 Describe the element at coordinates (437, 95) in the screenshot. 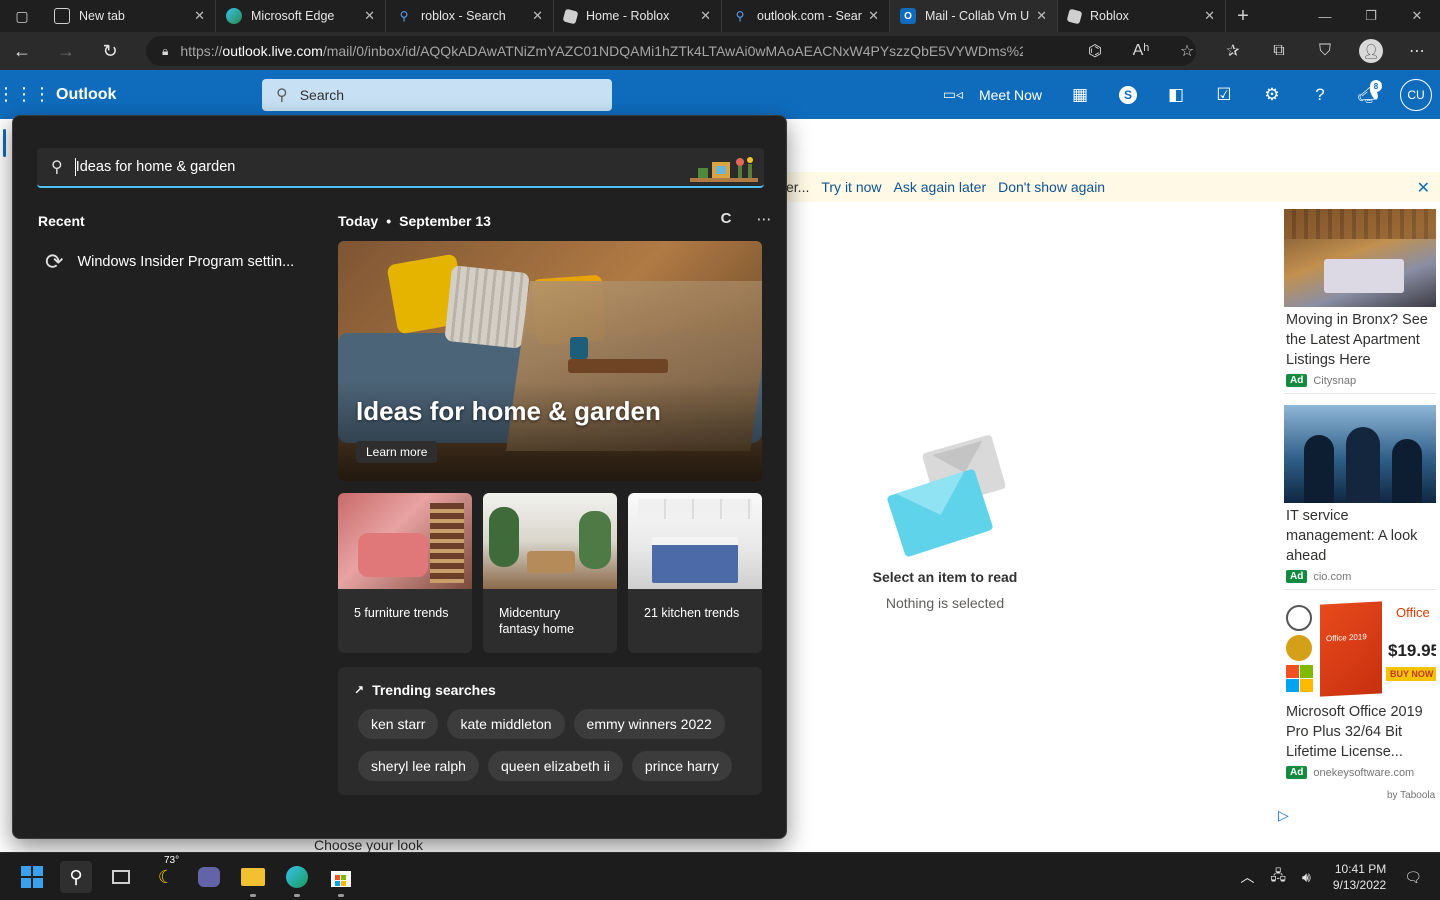

I see `outlook-search-input: ⚲ Search` at that location.